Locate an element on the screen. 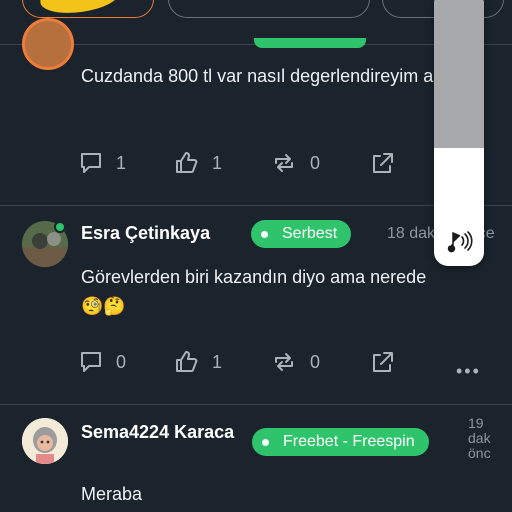 This screenshot has width=512, height=512. username: Esra Çetinkaya is located at coordinates (145, 233).